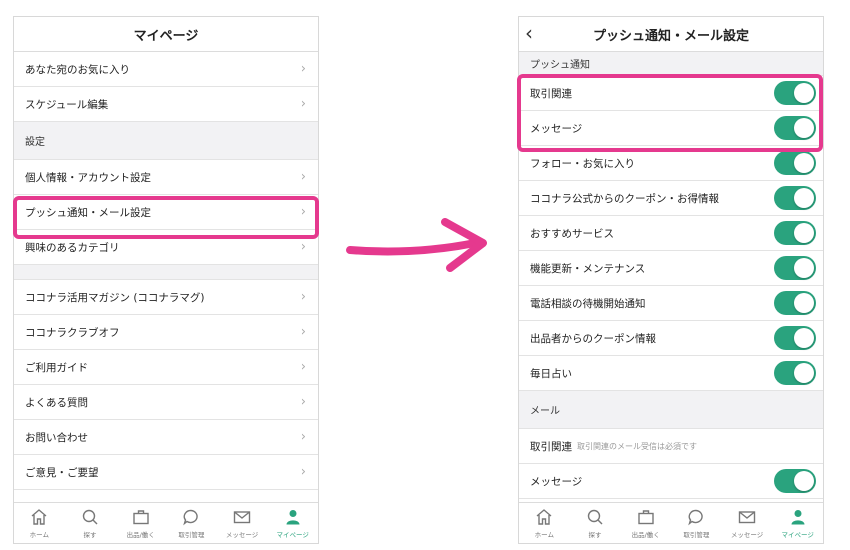 This screenshot has width=850, height=550. What do you see at coordinates (529, 33) in the screenshot?
I see `back-chevron-icon: ‹` at bounding box center [529, 33].